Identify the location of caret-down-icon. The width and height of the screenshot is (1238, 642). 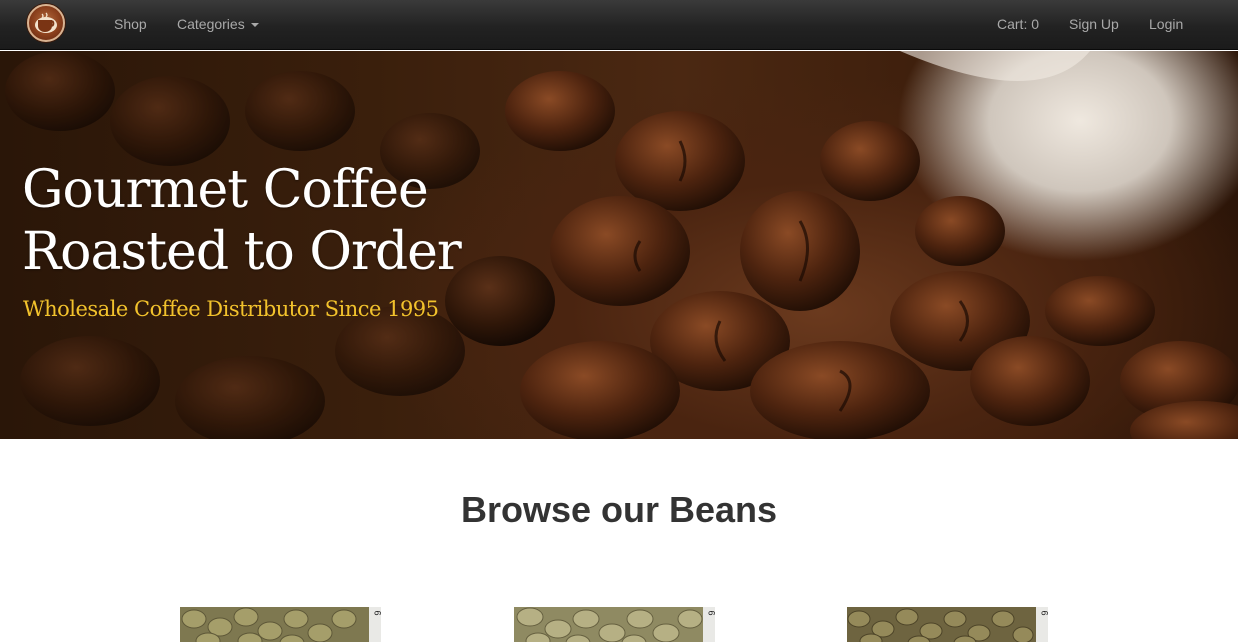
(254, 25).